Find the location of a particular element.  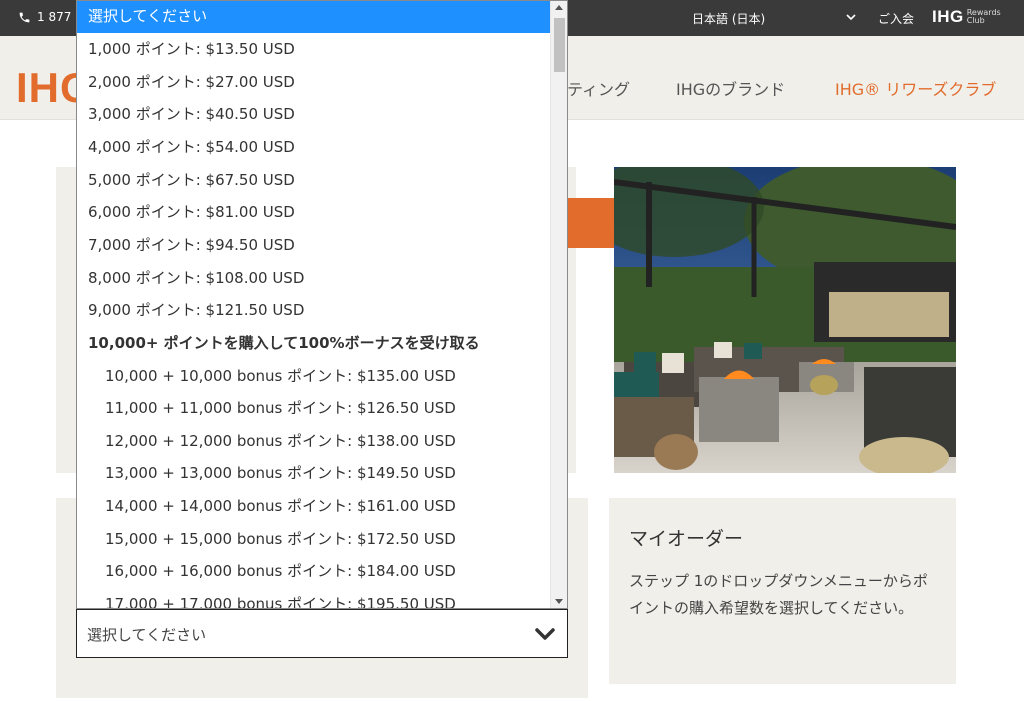

order-description: ステップ 1のドロップダウンメニューからポイントの購入希望数を選択してください。 is located at coordinates (778, 594).